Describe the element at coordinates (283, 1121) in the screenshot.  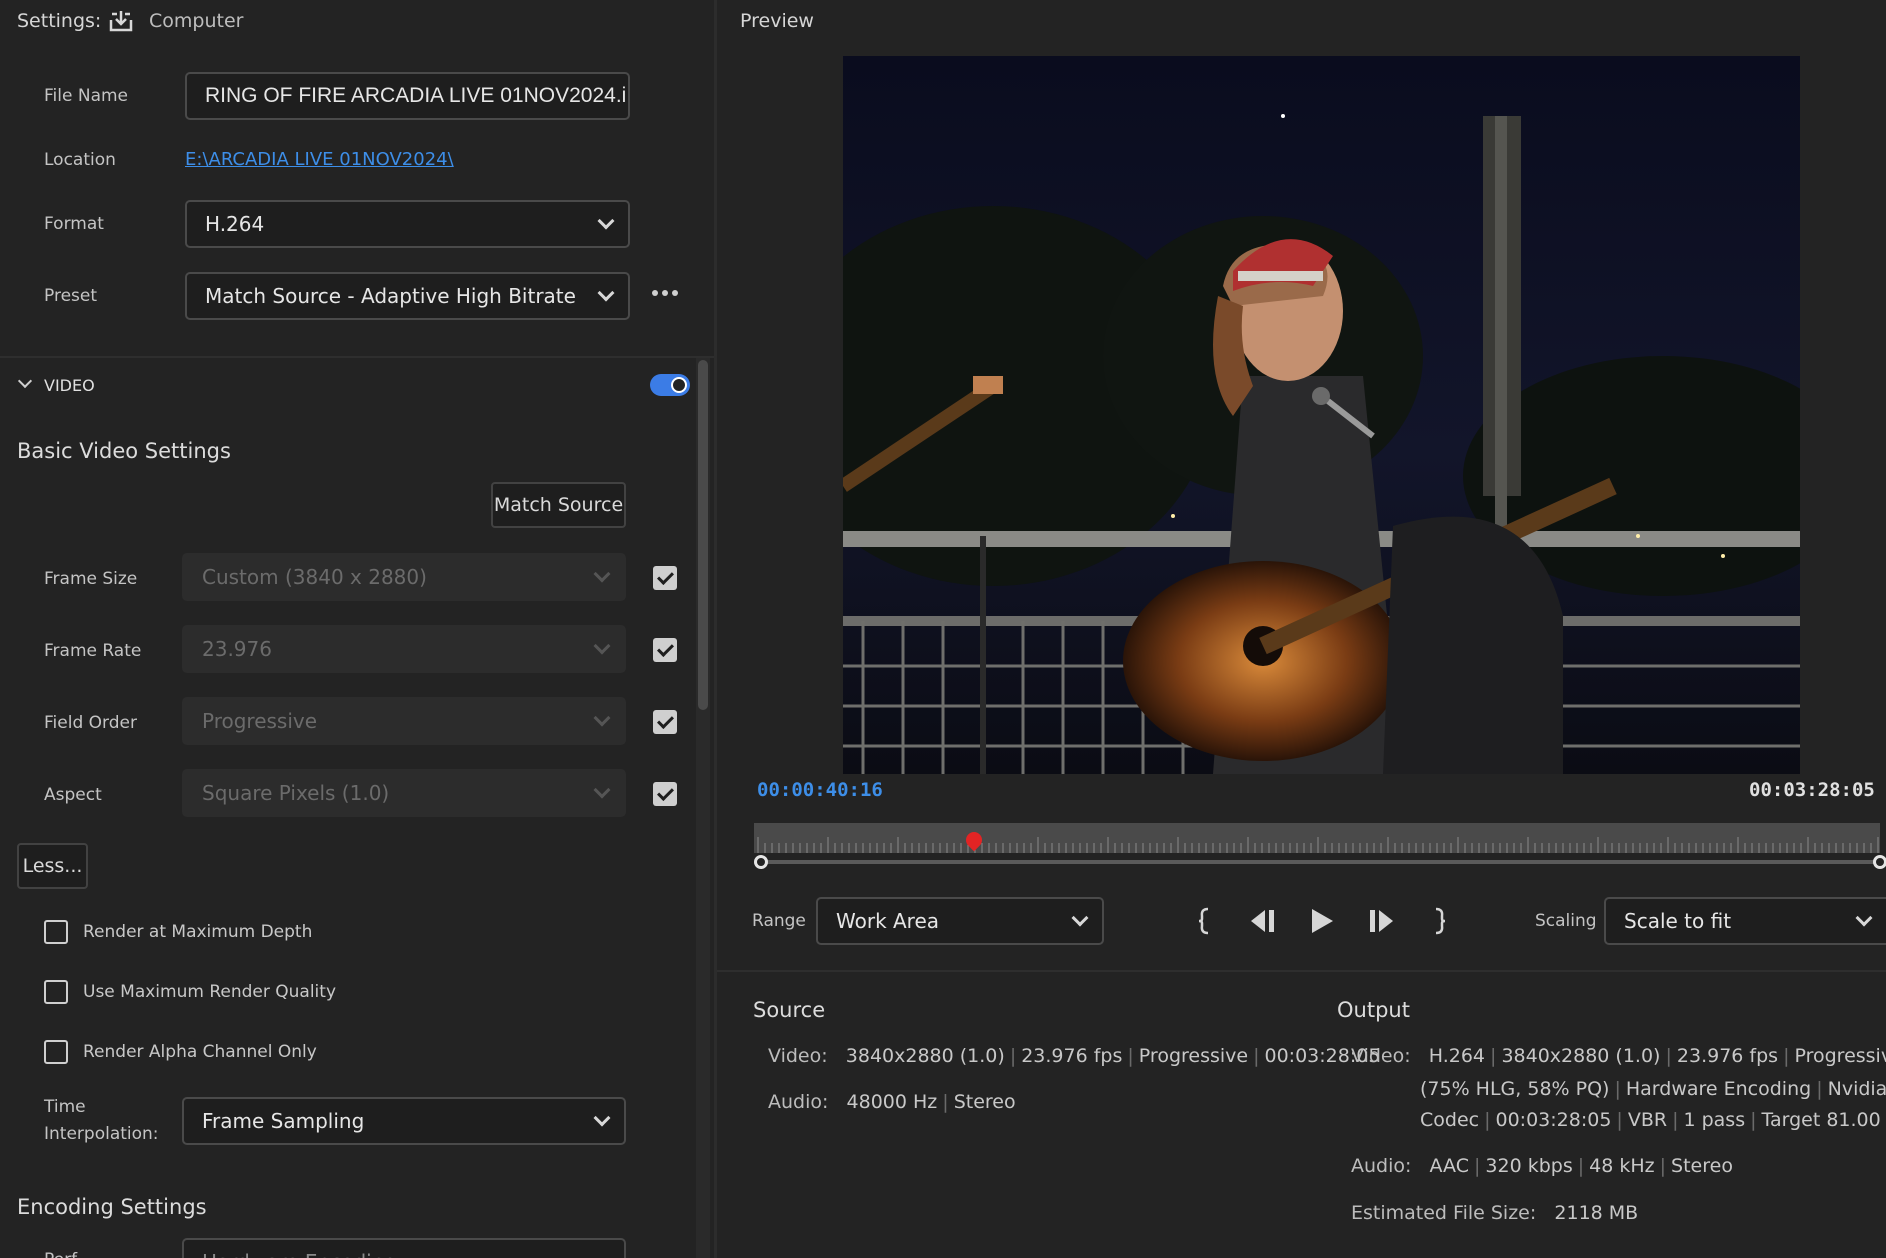
I see `time-interp-value: Frame Sampling` at that location.